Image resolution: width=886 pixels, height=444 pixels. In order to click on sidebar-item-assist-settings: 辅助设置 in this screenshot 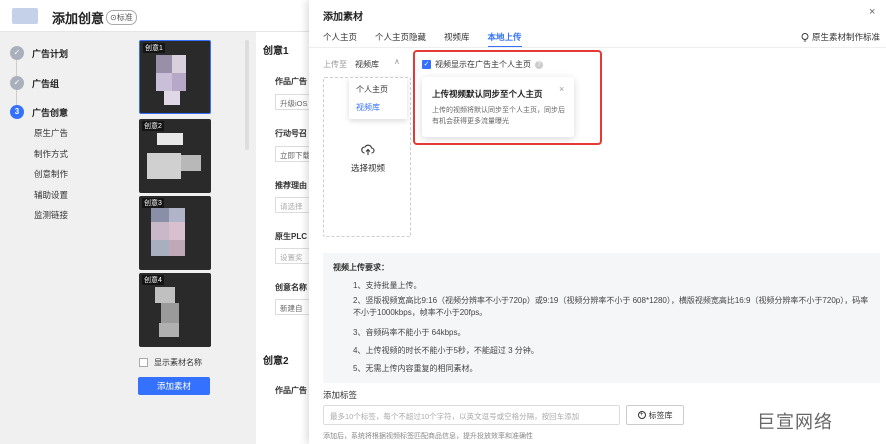, I will do `click(51, 195)`.